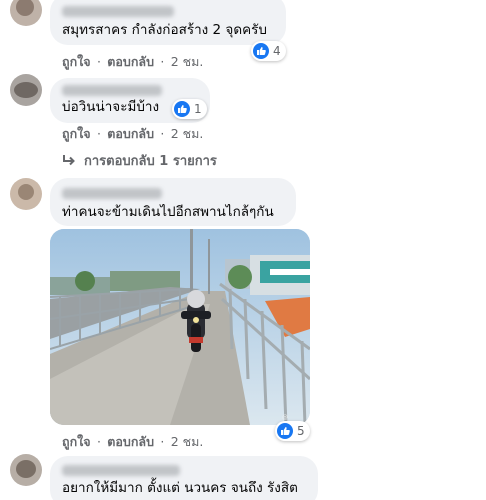 This screenshot has width=486, height=500. I want to click on reaction-count: 5, so click(301, 431).